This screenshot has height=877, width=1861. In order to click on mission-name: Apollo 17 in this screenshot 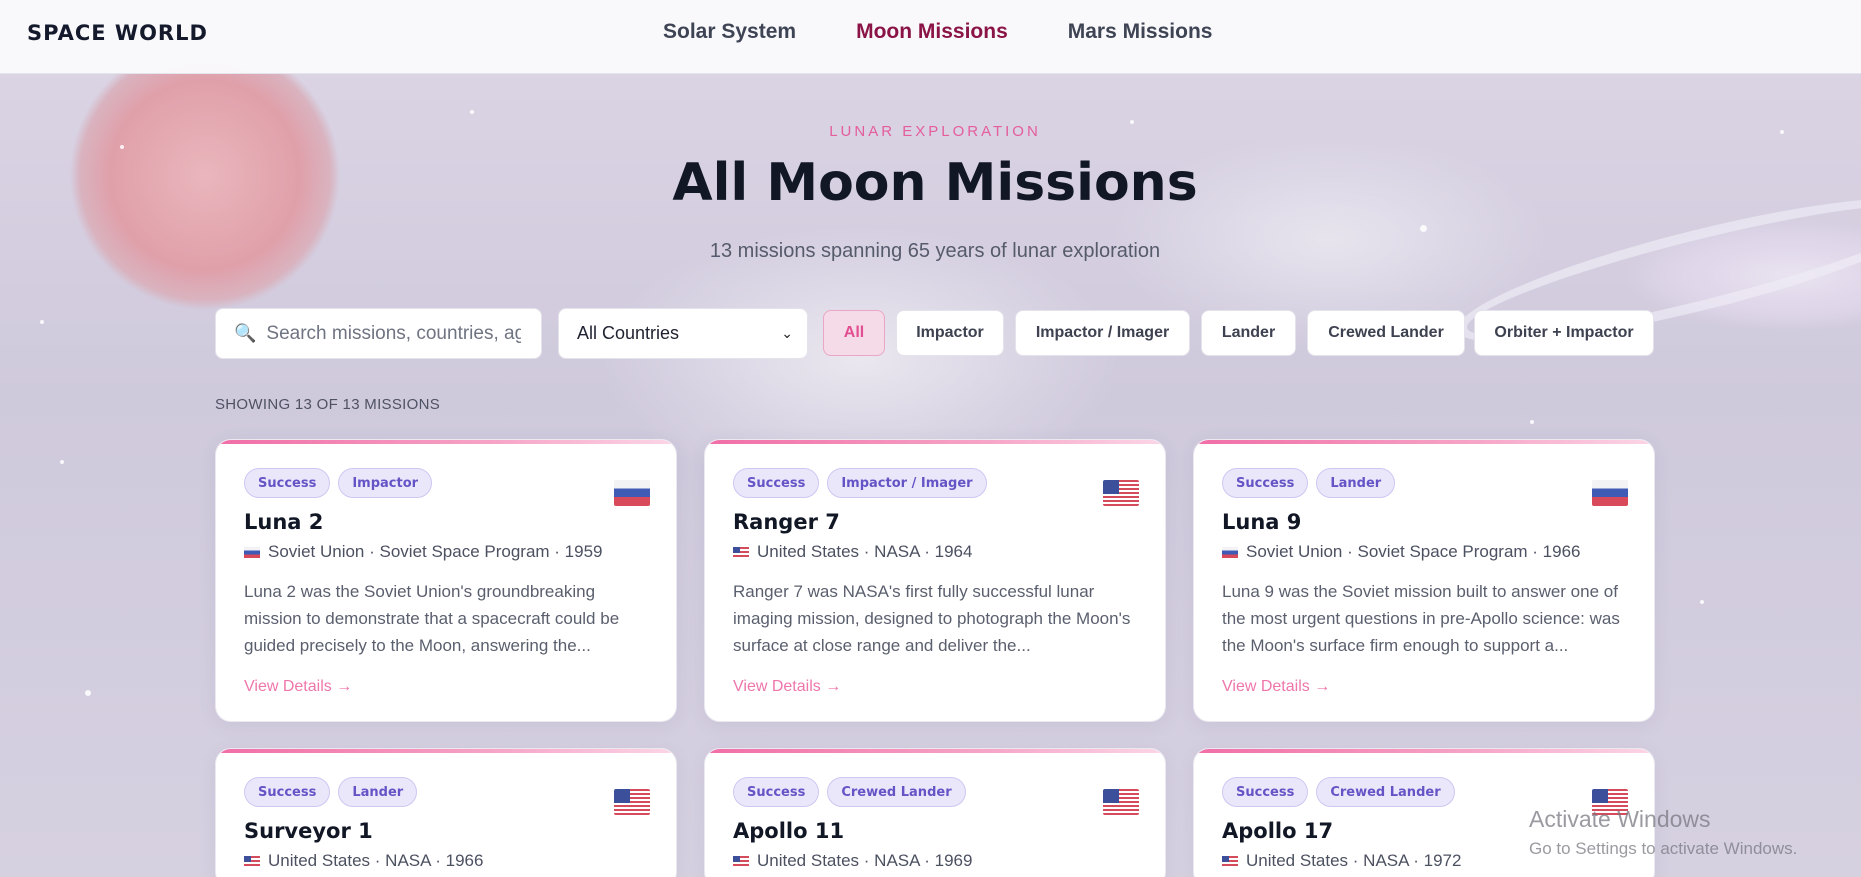, I will do `click(1278, 831)`.